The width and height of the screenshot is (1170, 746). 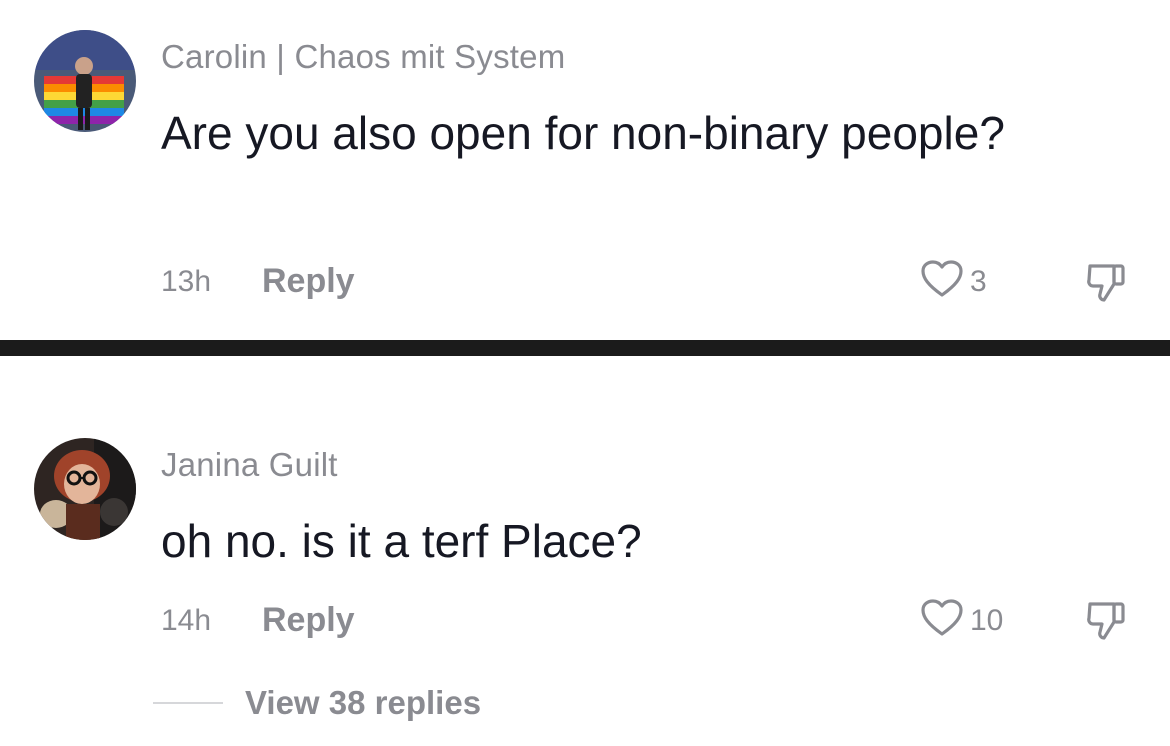 I want to click on section-divider, so click(x=585, y=348).